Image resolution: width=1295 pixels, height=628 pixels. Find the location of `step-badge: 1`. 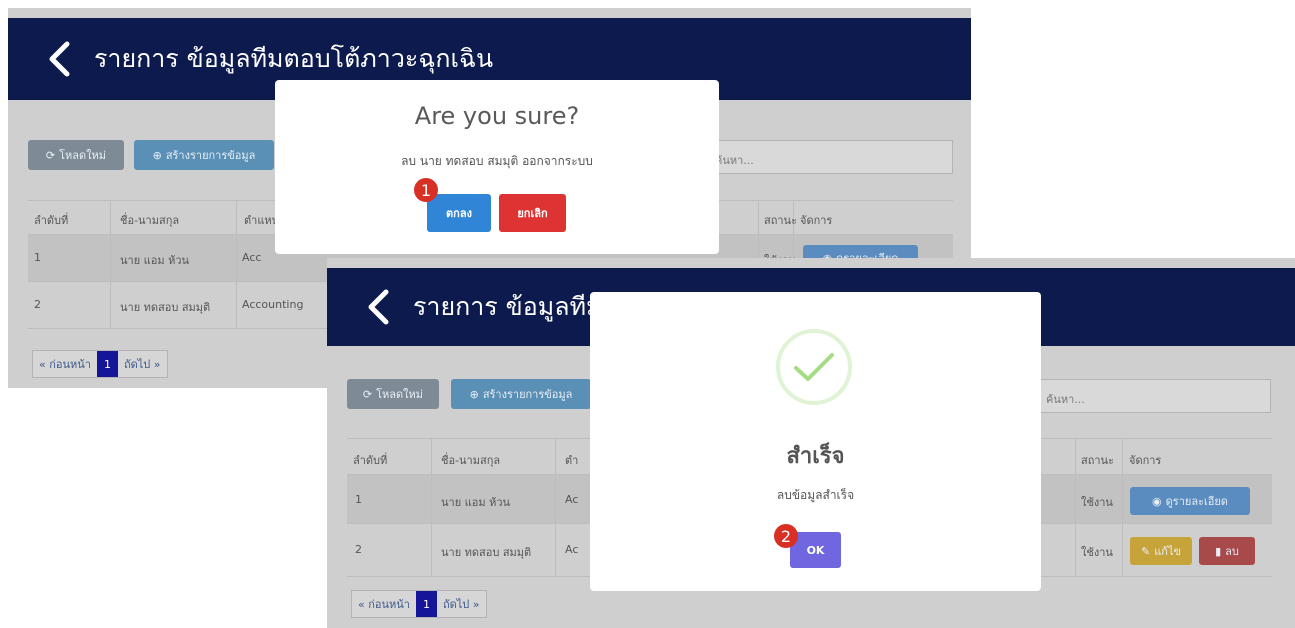

step-badge: 1 is located at coordinates (426, 190).